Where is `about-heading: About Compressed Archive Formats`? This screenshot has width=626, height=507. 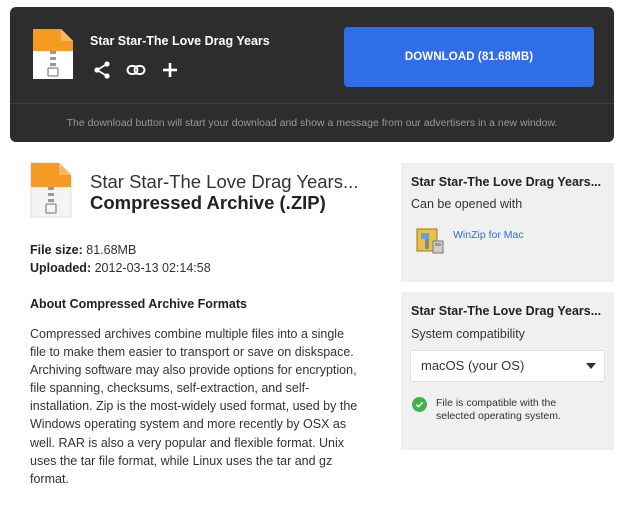 about-heading: About Compressed Archive Formats is located at coordinates (138, 304).